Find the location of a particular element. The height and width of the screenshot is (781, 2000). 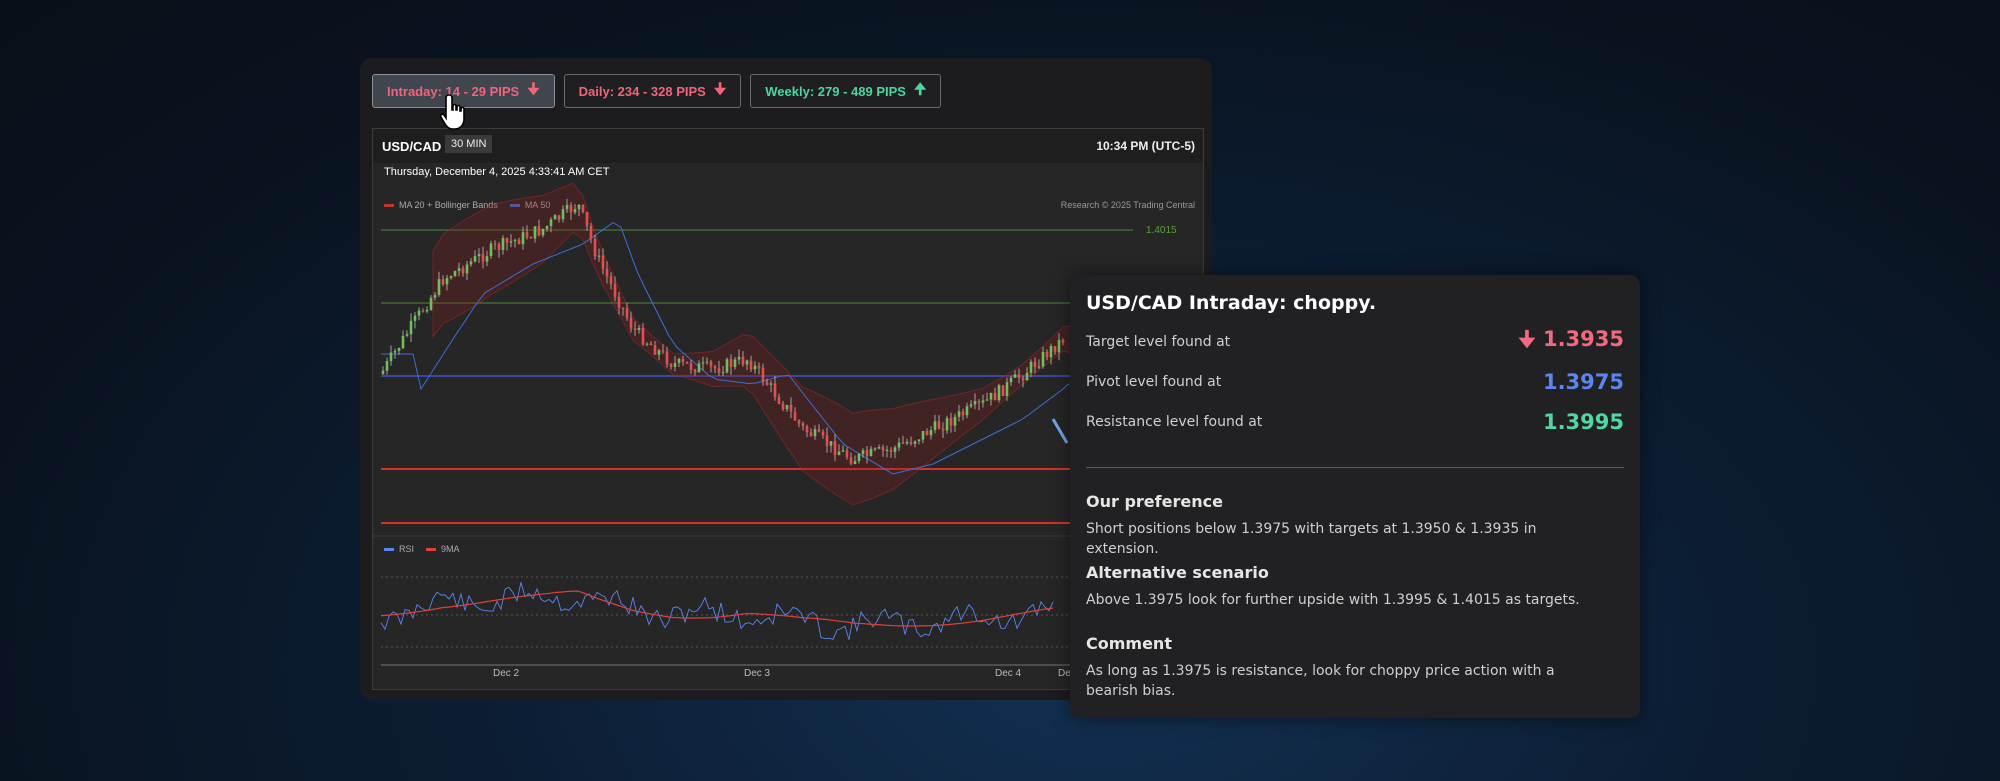

pivot-level-value: 1.3975 is located at coordinates (1583, 382).